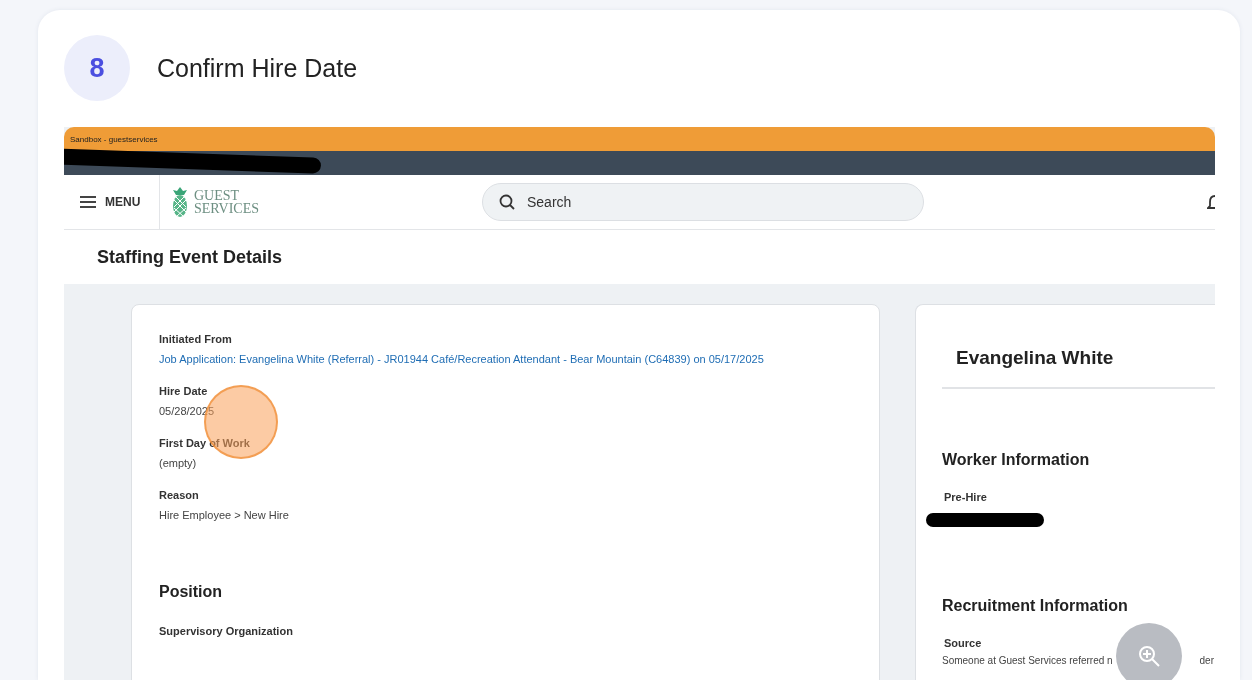 This screenshot has height=680, width=1252. Describe the element at coordinates (179, 495) in the screenshot. I see `field-label: Reason` at that location.